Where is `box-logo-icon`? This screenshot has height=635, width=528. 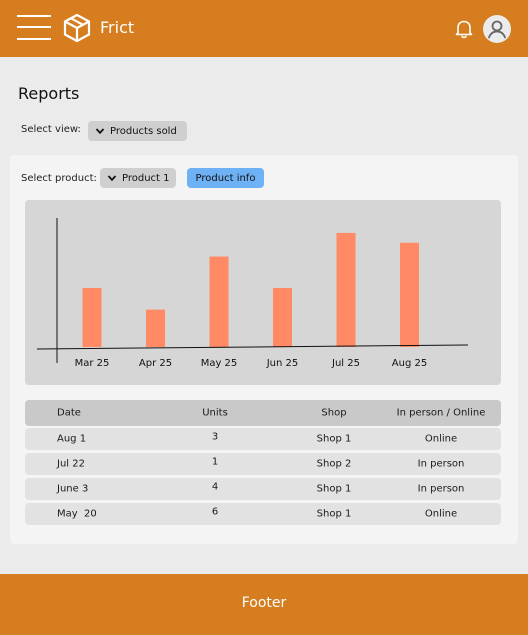 box-logo-icon is located at coordinates (77, 28).